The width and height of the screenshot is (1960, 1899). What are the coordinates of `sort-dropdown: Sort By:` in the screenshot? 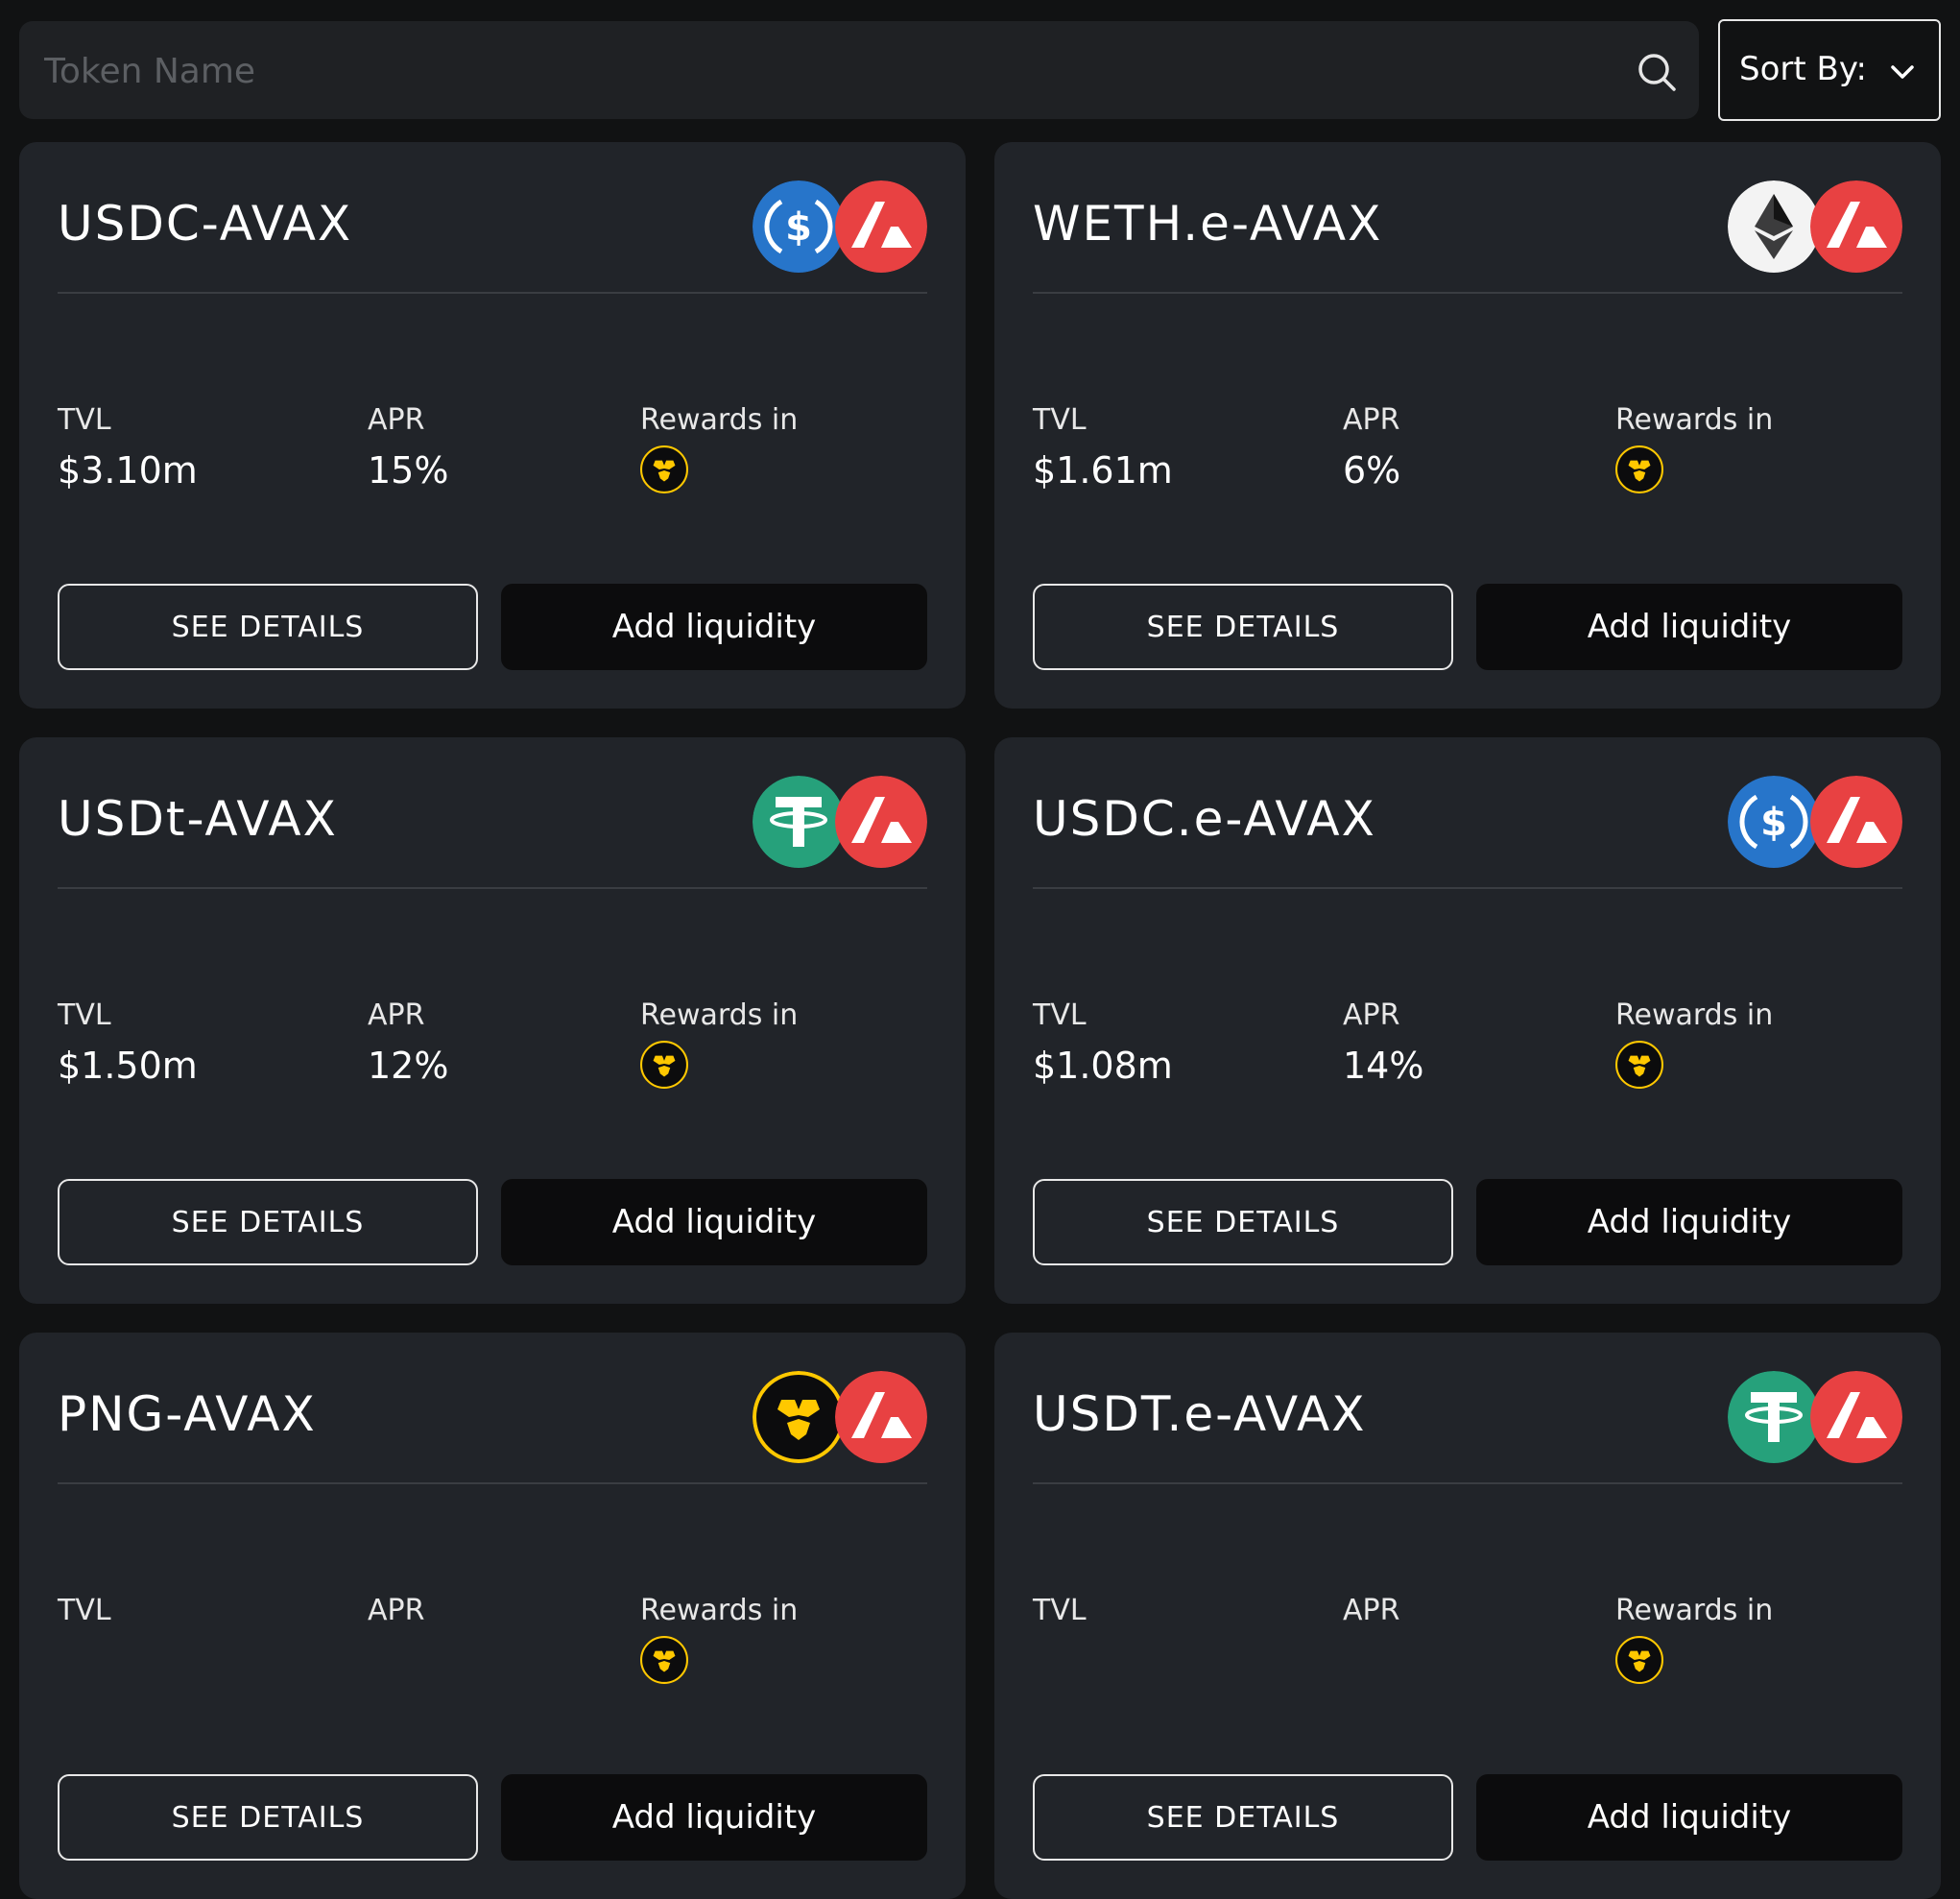 It's located at (1829, 70).